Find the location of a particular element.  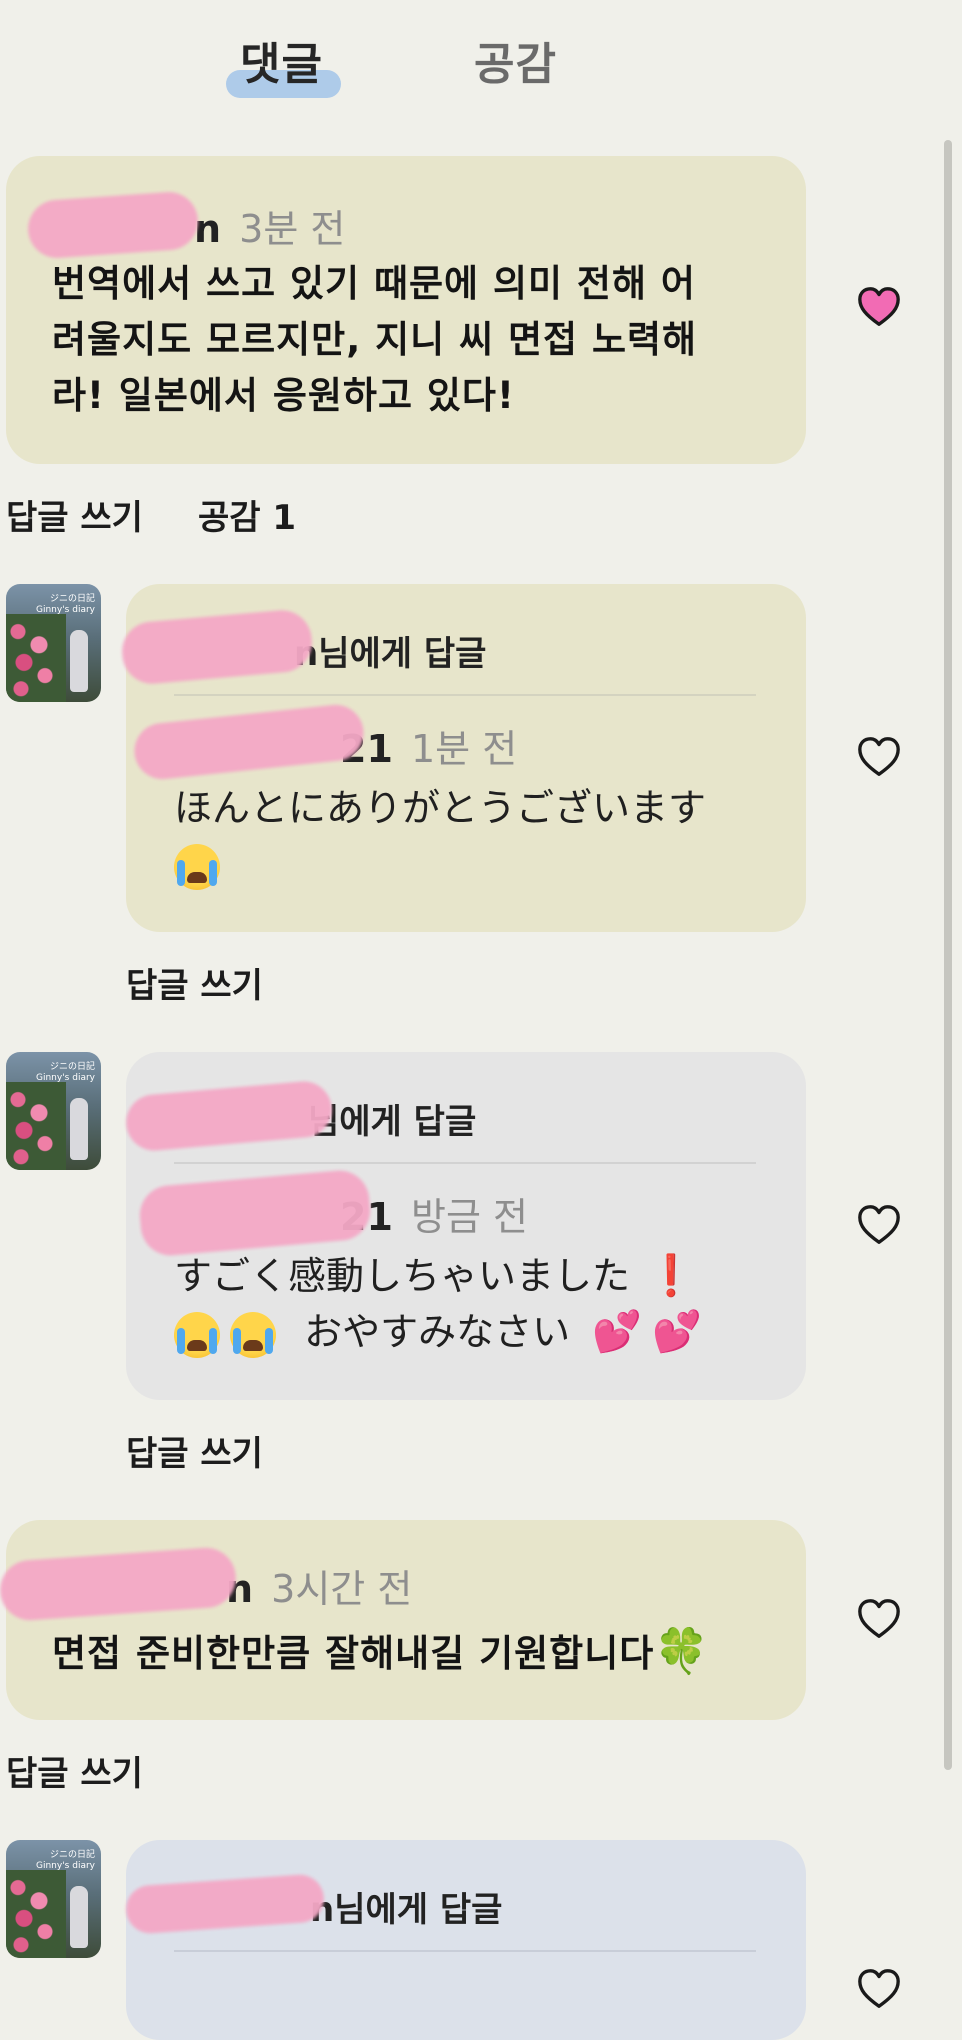

tab-likes-label: 공감 is located at coordinates (515, 64).